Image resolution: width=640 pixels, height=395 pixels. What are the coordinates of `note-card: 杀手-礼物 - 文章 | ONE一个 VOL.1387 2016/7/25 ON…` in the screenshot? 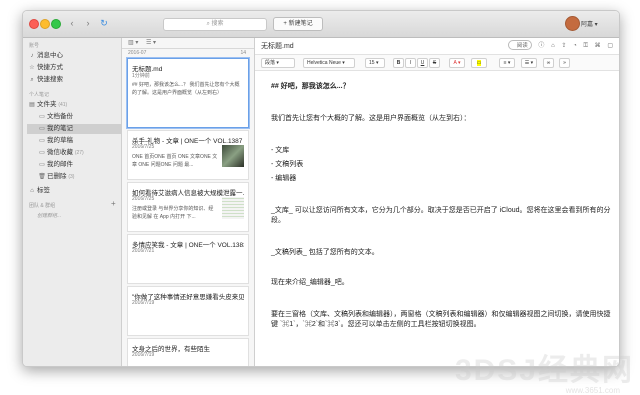 It's located at (188, 155).